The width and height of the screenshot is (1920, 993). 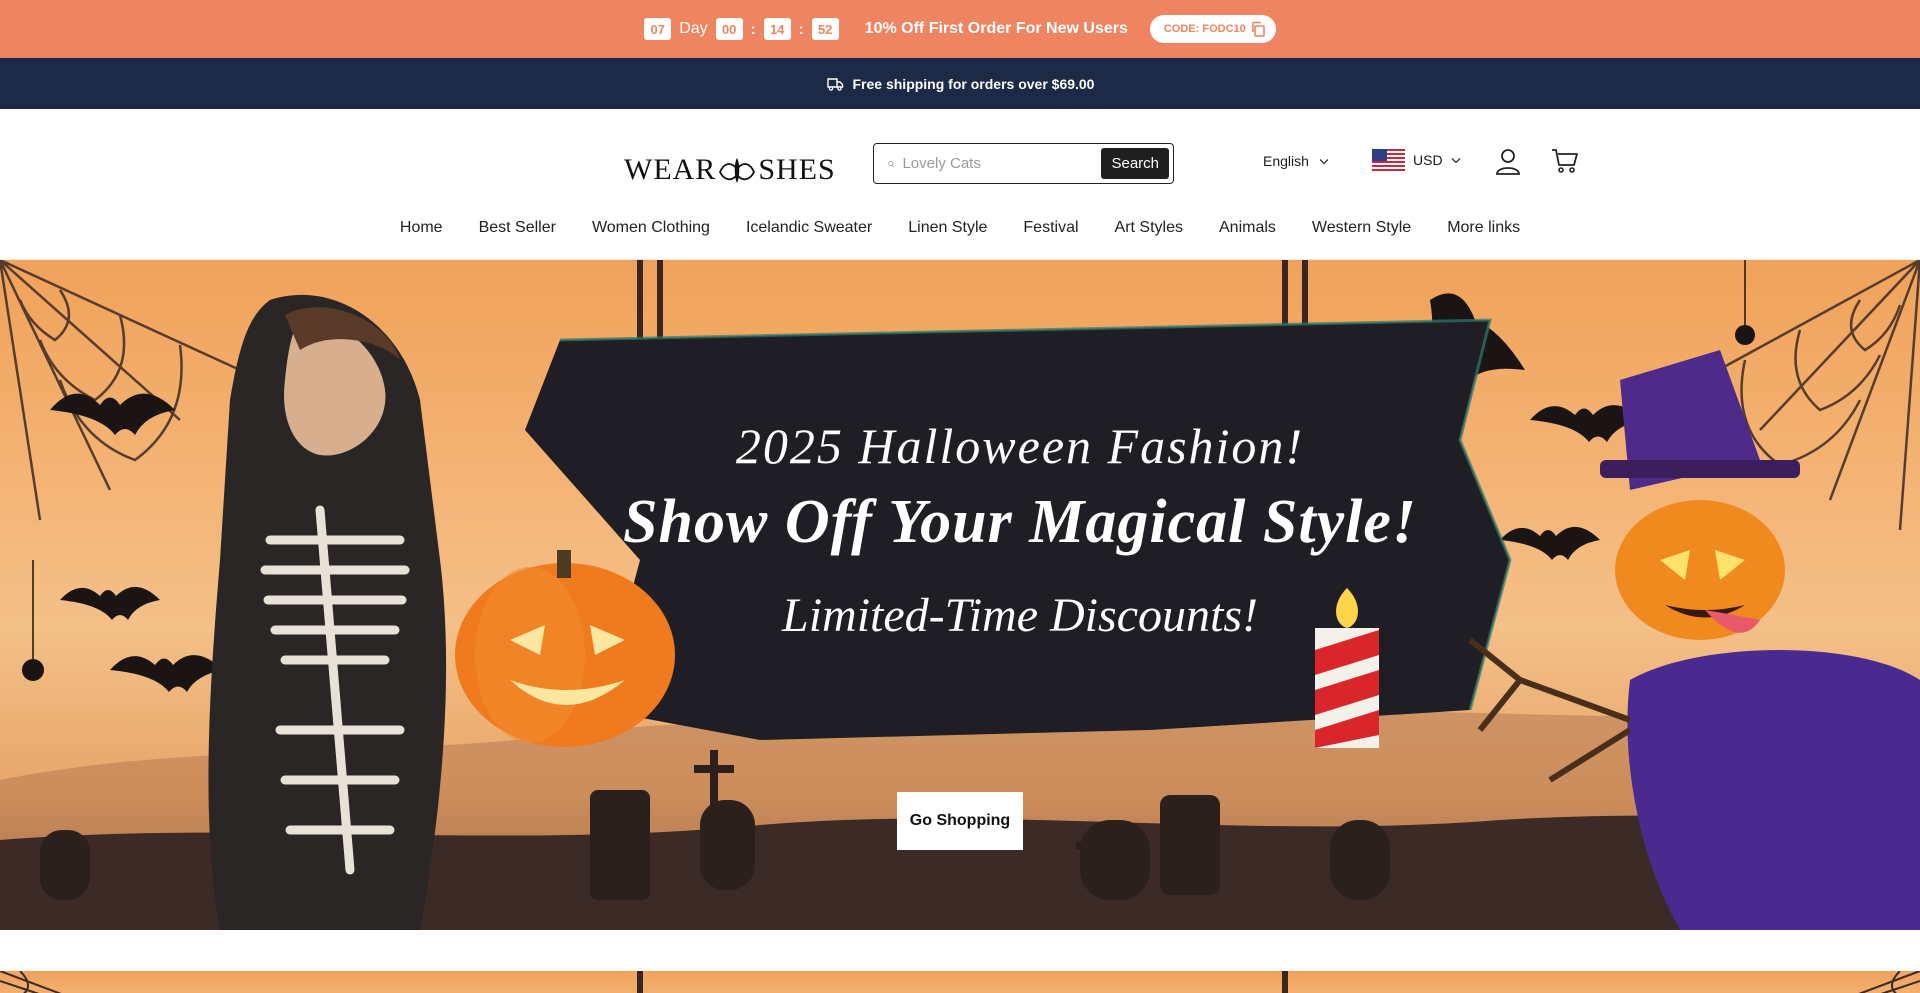 I want to click on copy-code-button: CODE: FODC10, so click(x=1212, y=29).